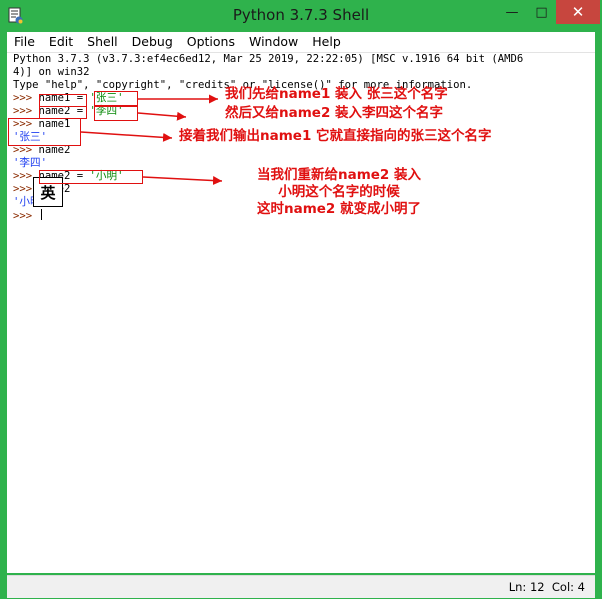  Describe the element at coordinates (301, 602) in the screenshot. I see `background-page-edge` at that location.